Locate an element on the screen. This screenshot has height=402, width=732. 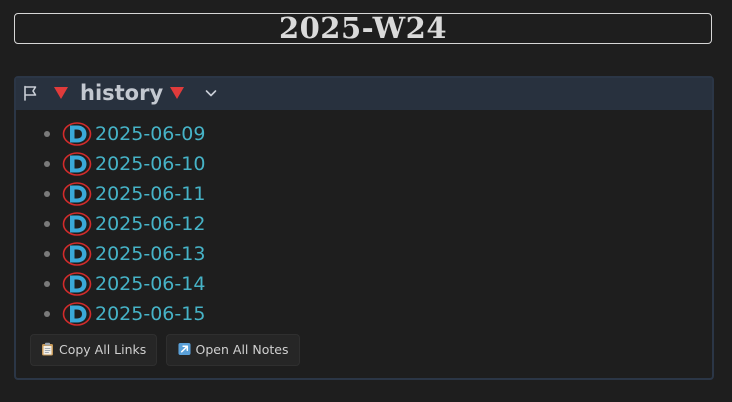
copy-all-links-button: Copy All Links is located at coordinates (93, 350).